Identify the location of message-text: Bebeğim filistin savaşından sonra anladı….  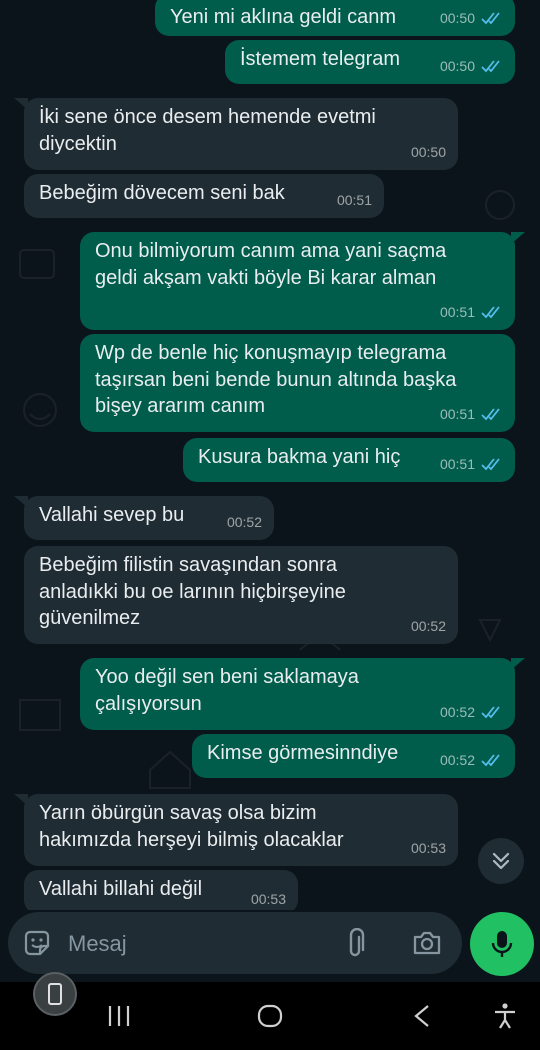
(192, 591).